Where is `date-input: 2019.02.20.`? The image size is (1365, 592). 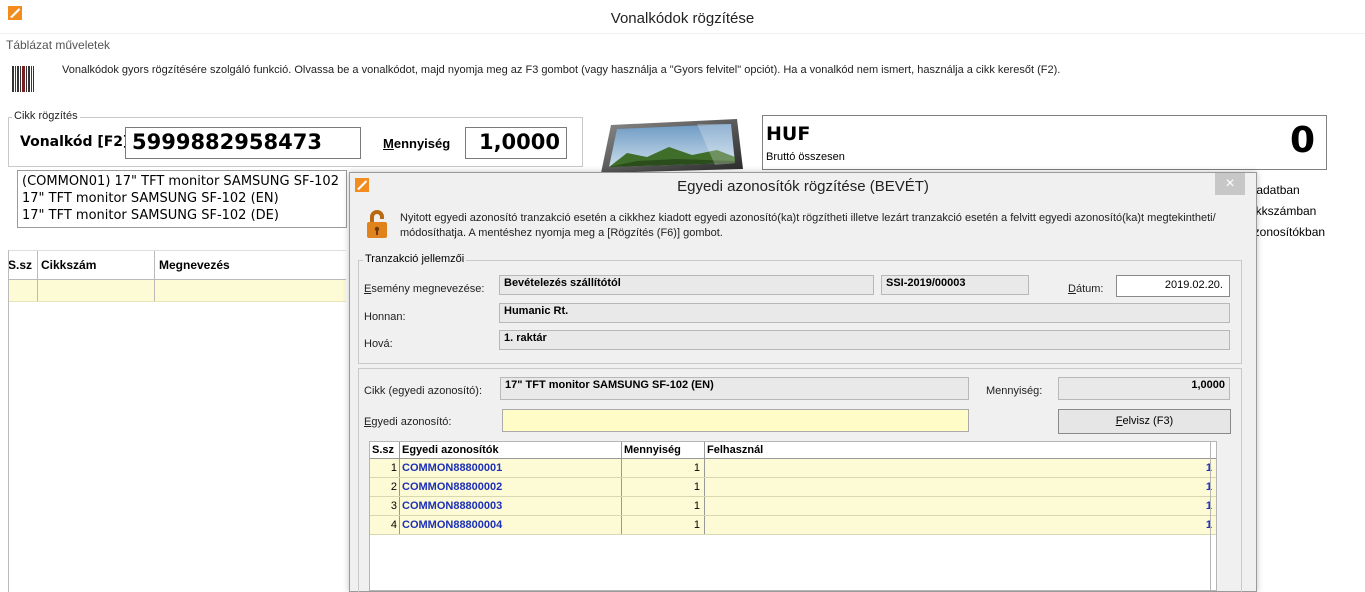
date-input: 2019.02.20. is located at coordinates (1173, 286).